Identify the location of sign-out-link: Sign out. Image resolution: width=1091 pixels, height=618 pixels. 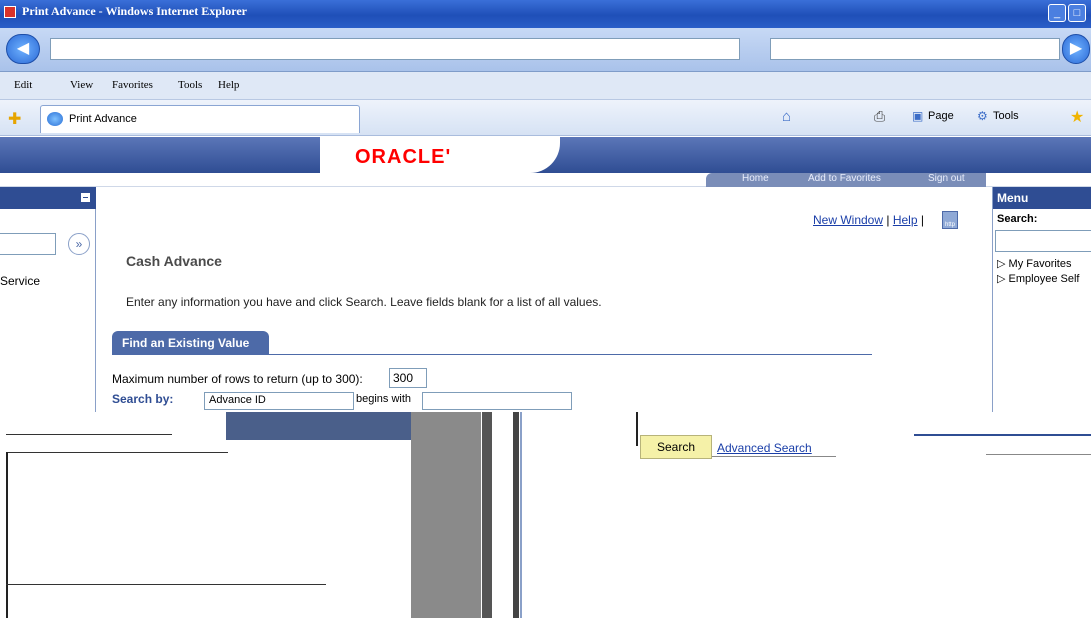
(946, 178).